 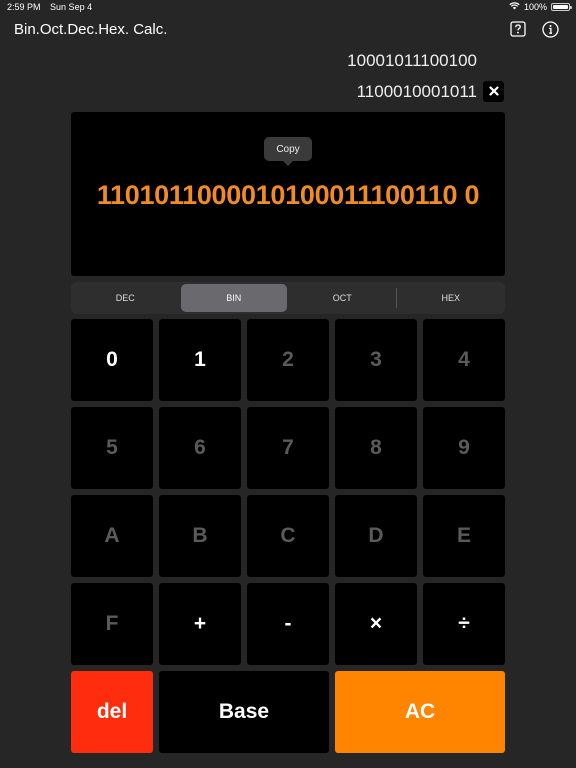 What do you see at coordinates (464, 448) in the screenshot?
I see `key-9: 9` at bounding box center [464, 448].